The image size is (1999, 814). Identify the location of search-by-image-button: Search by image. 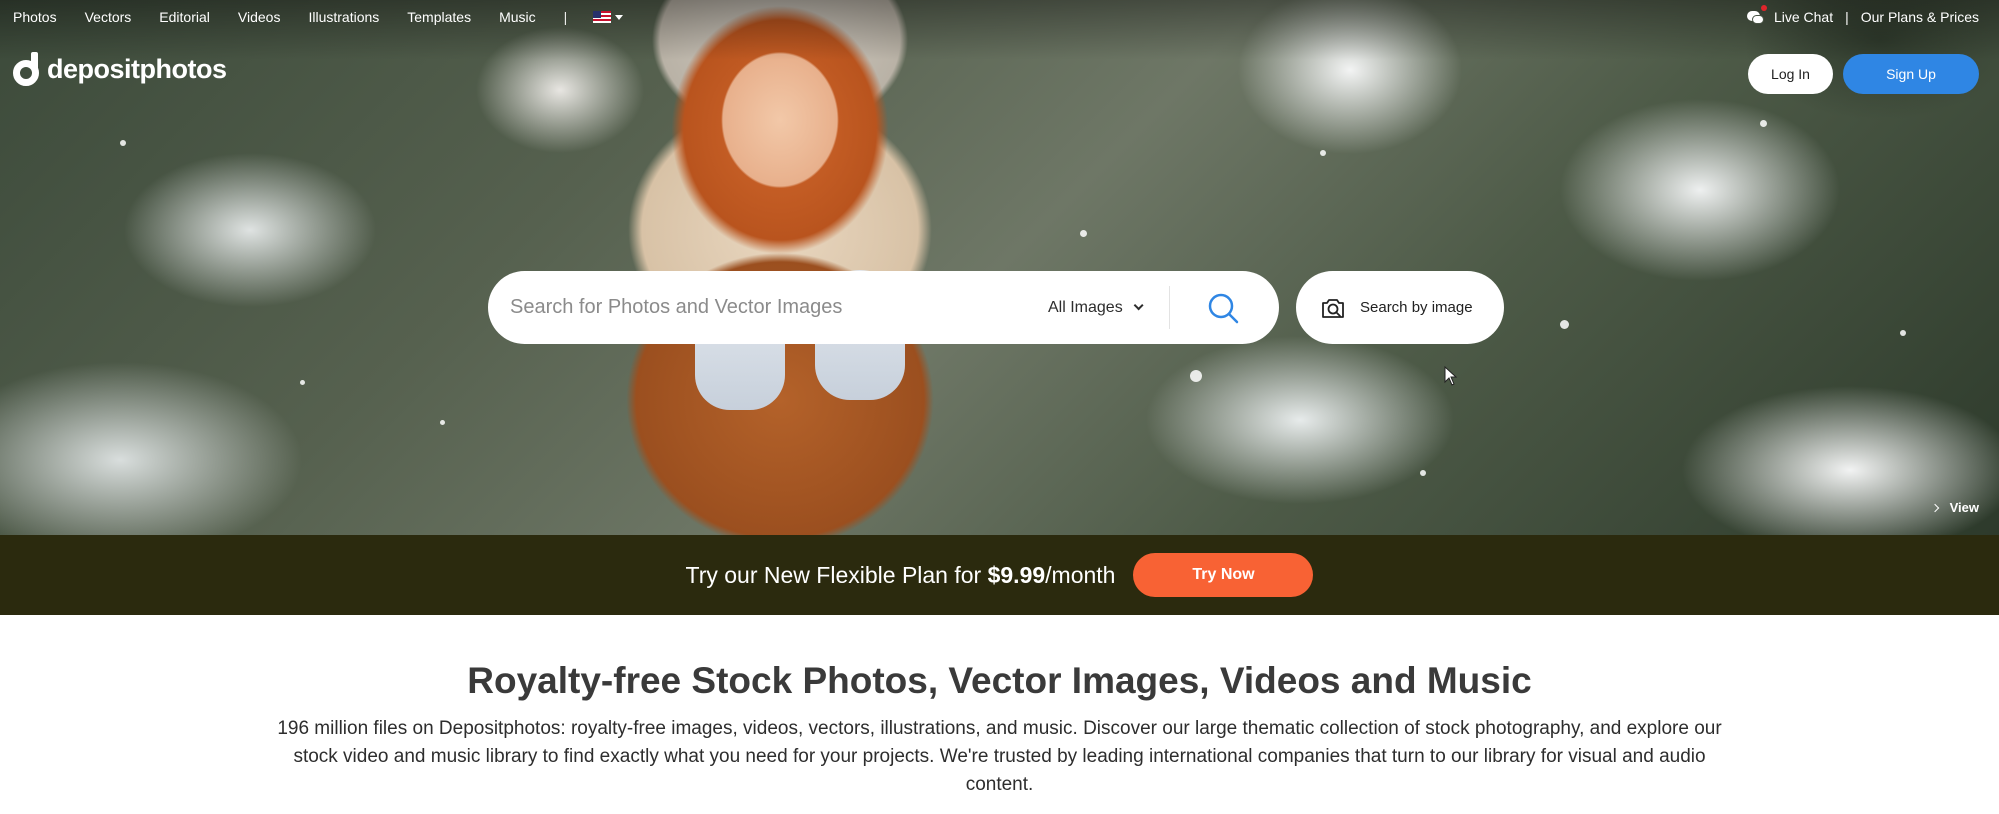
(1400, 307).